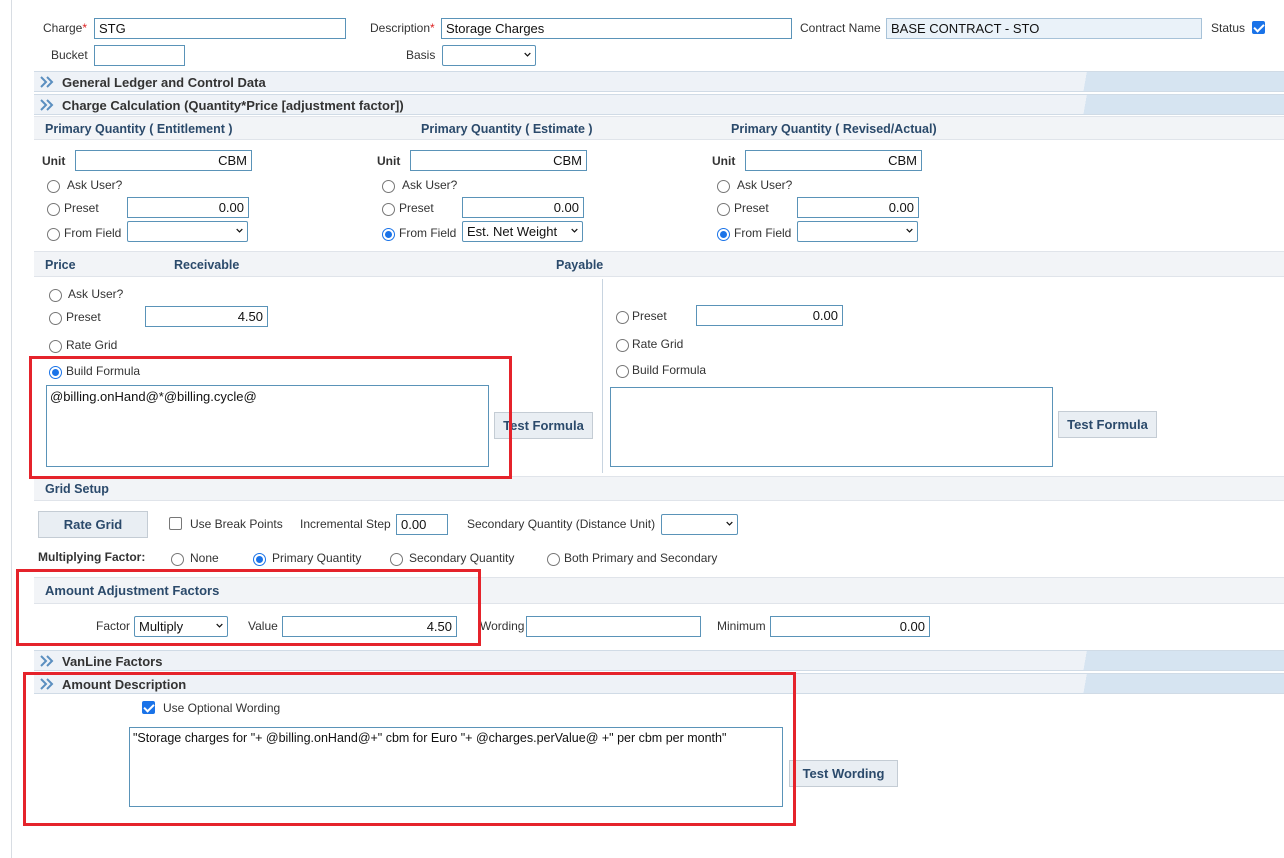 This screenshot has width=1284, height=858. I want to click on payable-title: Payable, so click(580, 265).